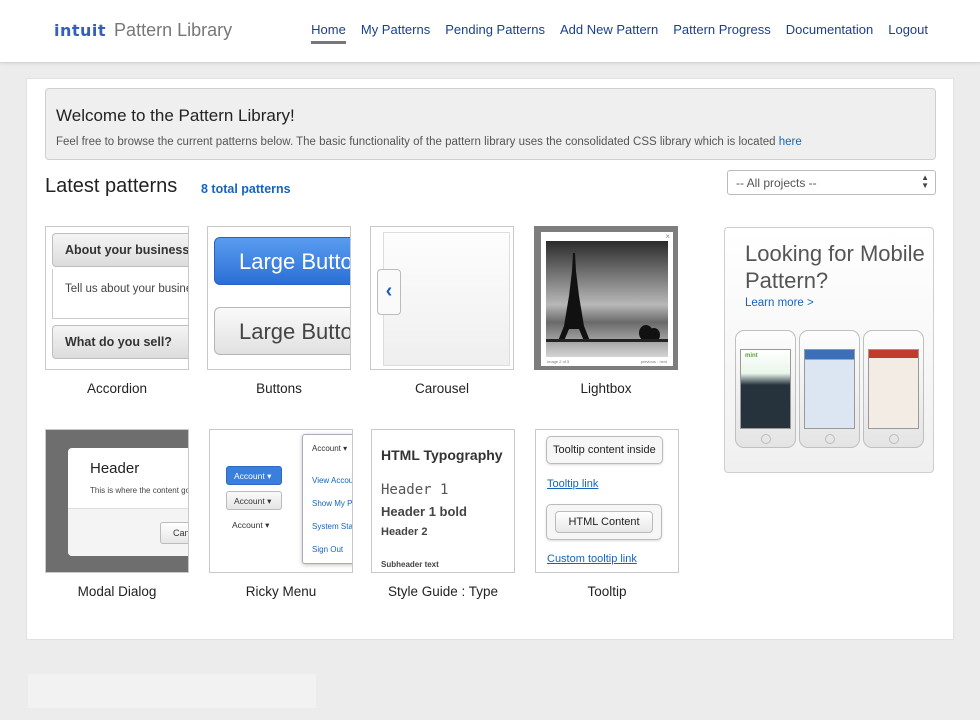  What do you see at coordinates (139, 490) in the screenshot?
I see `modal-preview-body: This is where the content goes` at bounding box center [139, 490].